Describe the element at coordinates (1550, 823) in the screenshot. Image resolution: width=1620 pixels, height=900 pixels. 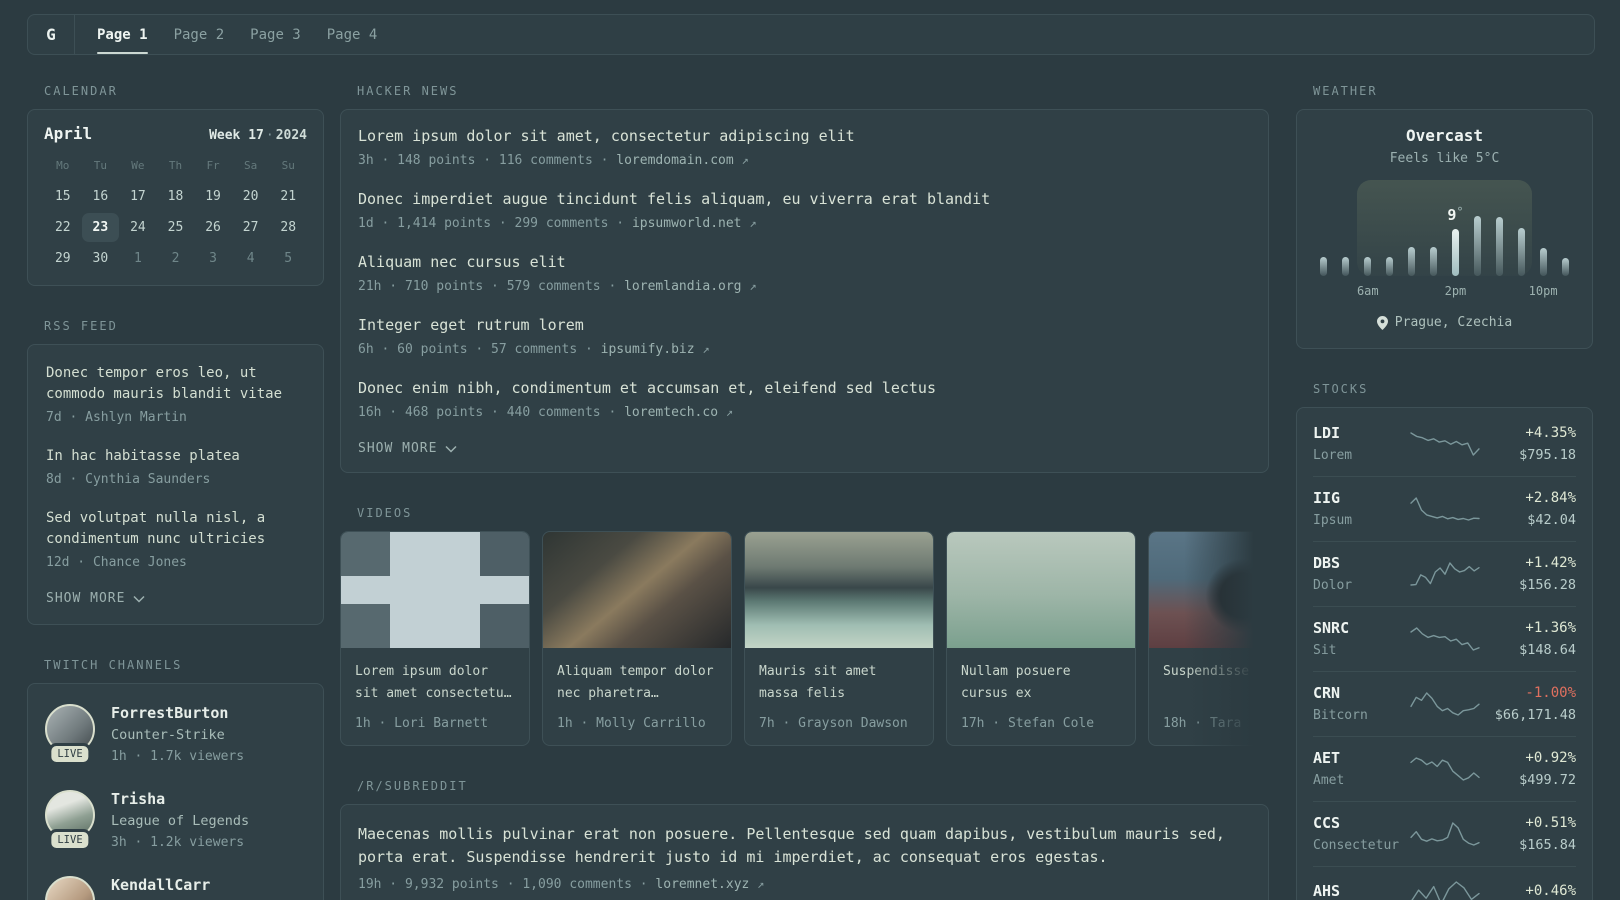
I see `stock-change: +0.51%` at that location.